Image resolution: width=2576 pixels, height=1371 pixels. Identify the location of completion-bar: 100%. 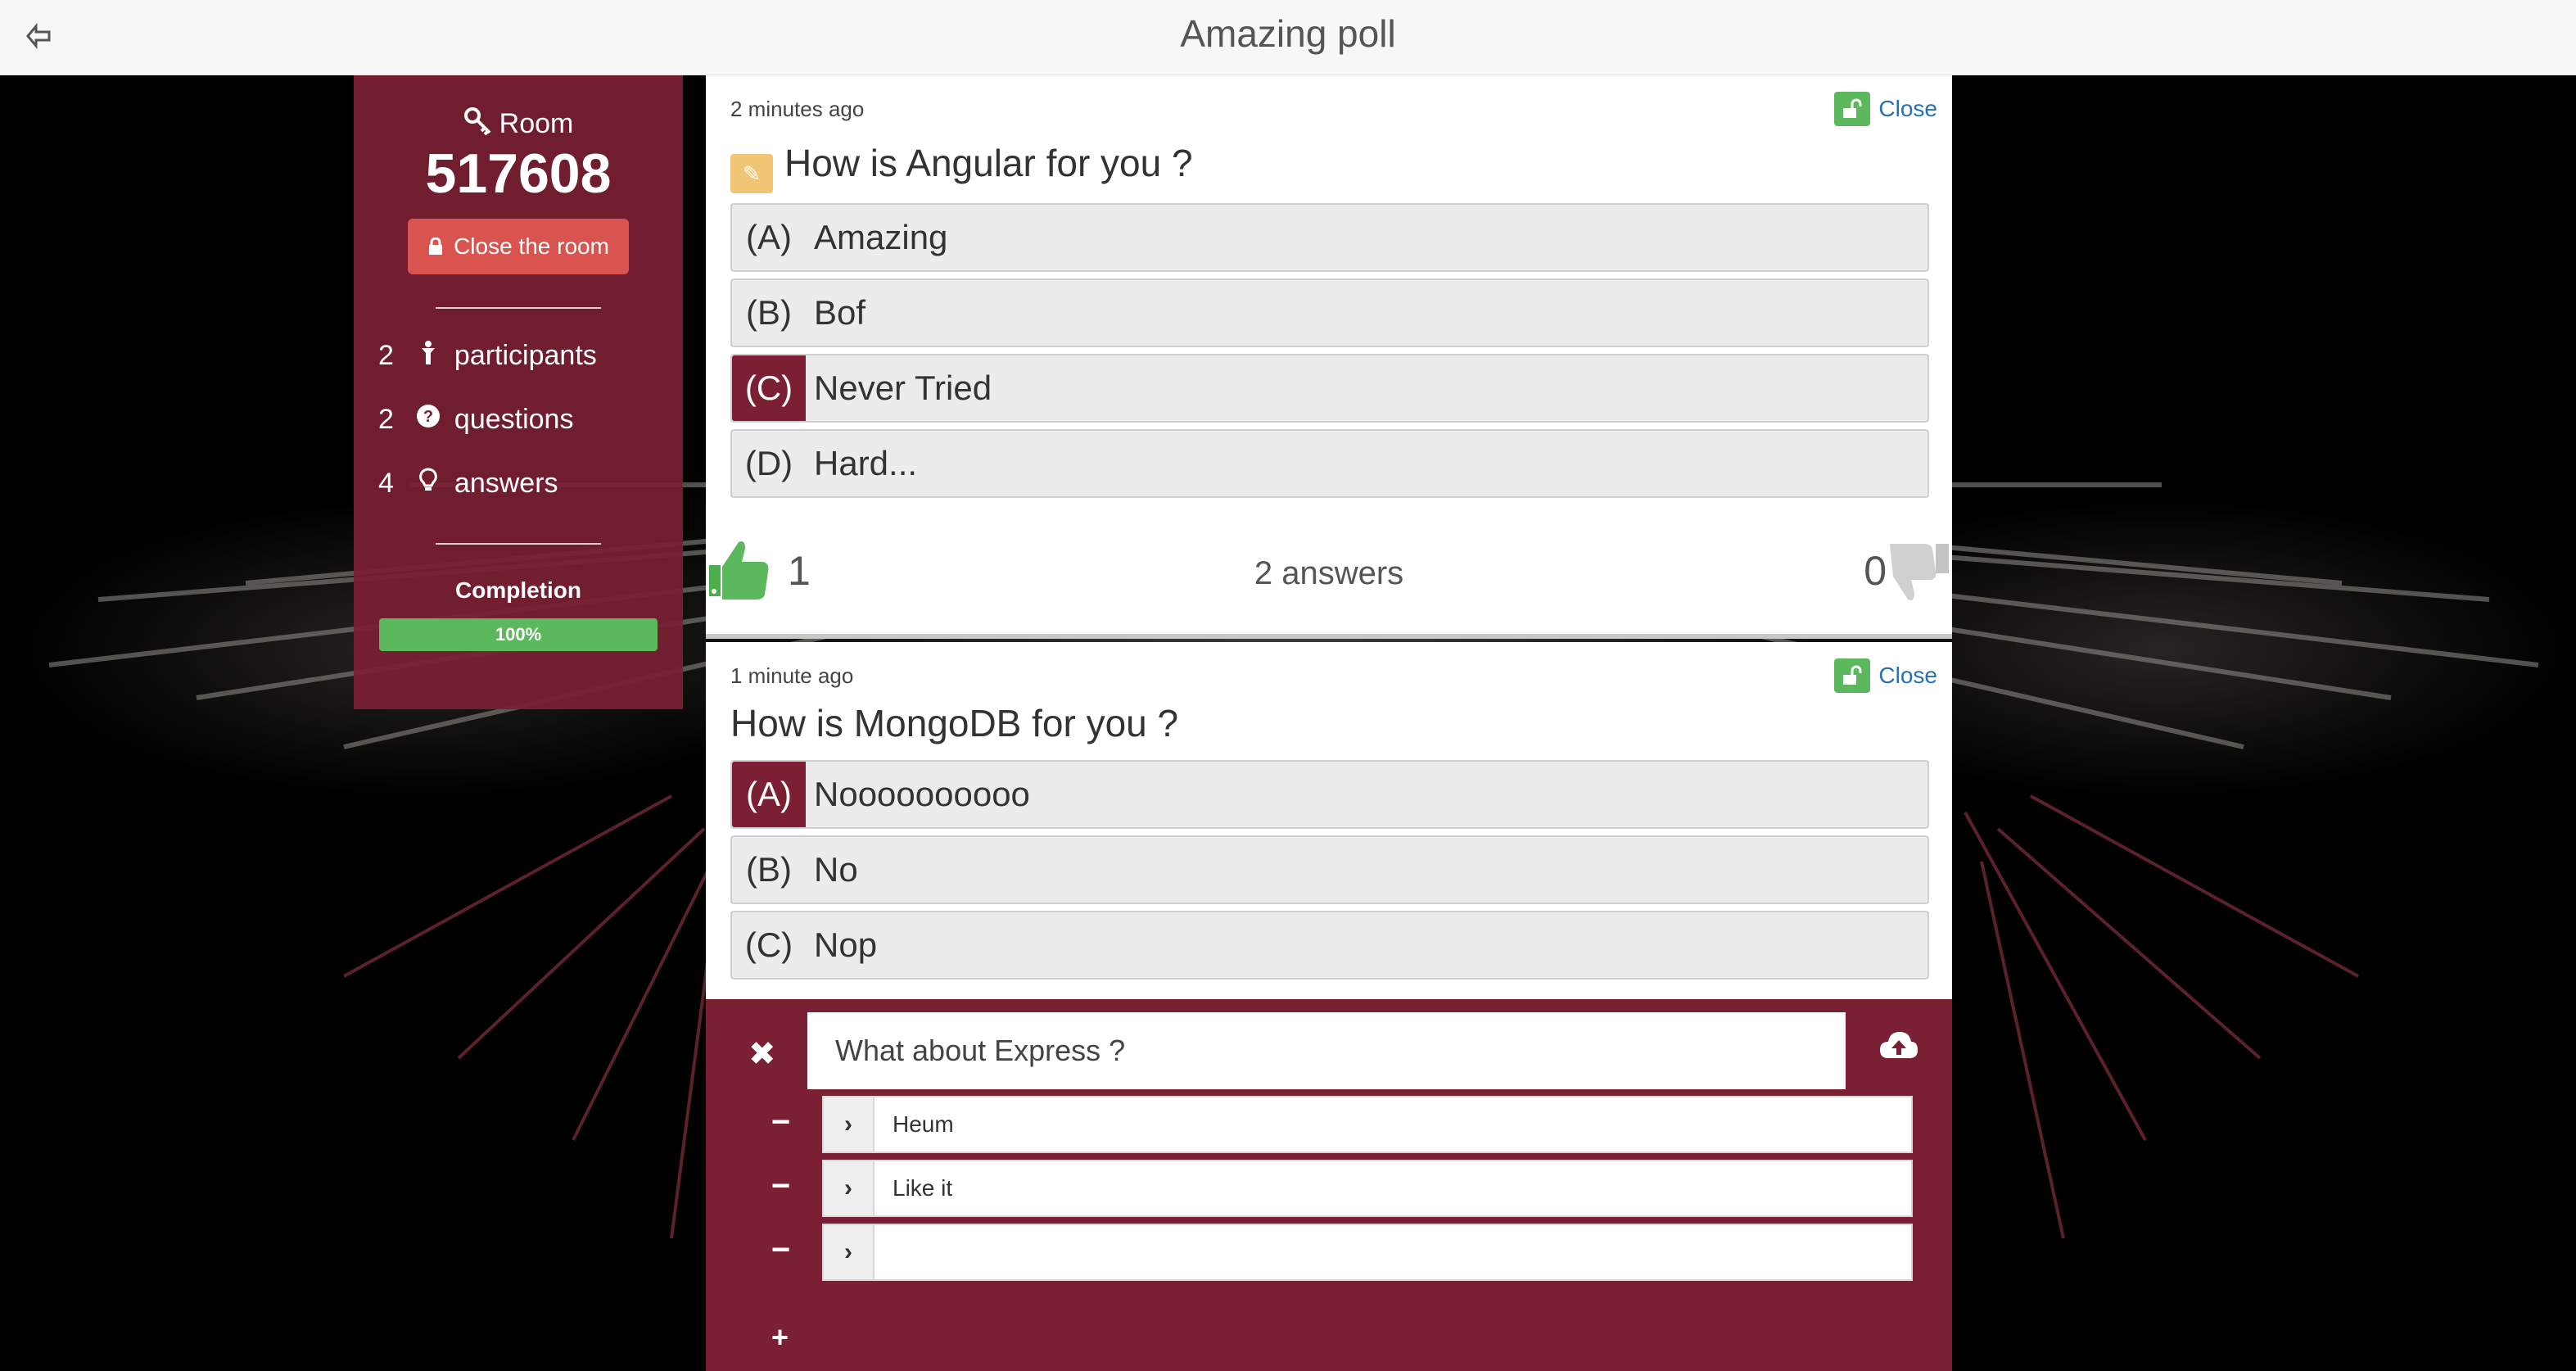
(518, 634).